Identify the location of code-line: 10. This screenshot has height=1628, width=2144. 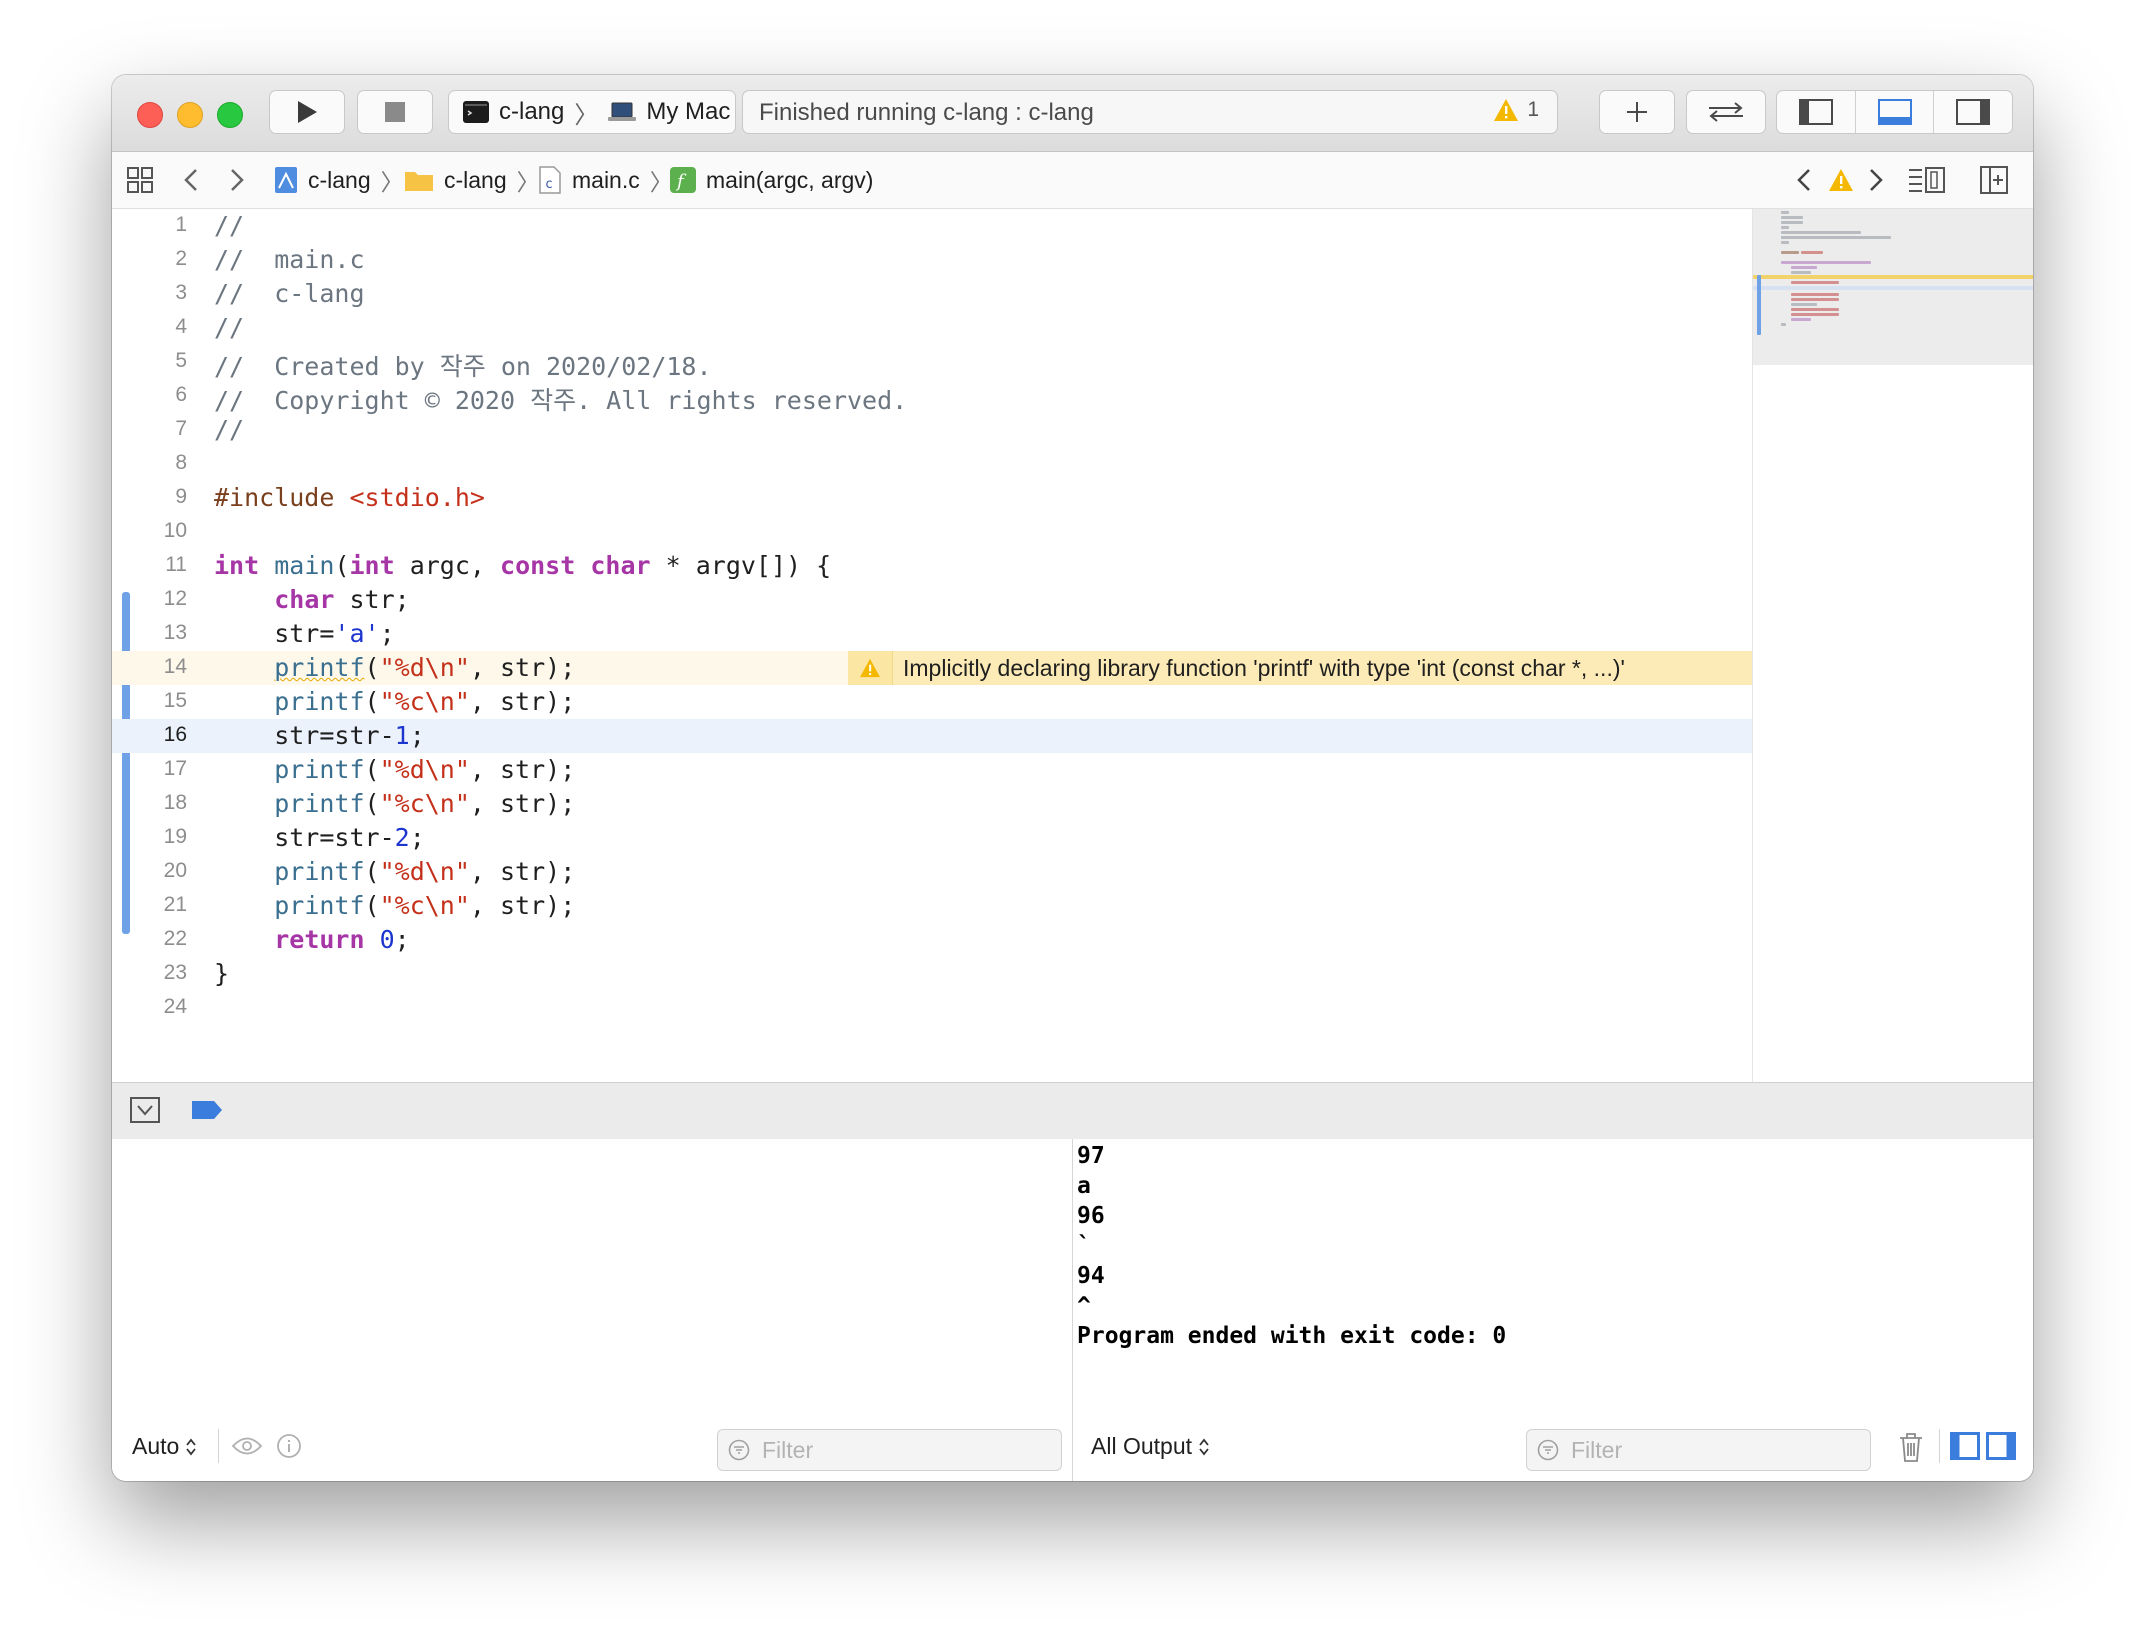
(932, 532).